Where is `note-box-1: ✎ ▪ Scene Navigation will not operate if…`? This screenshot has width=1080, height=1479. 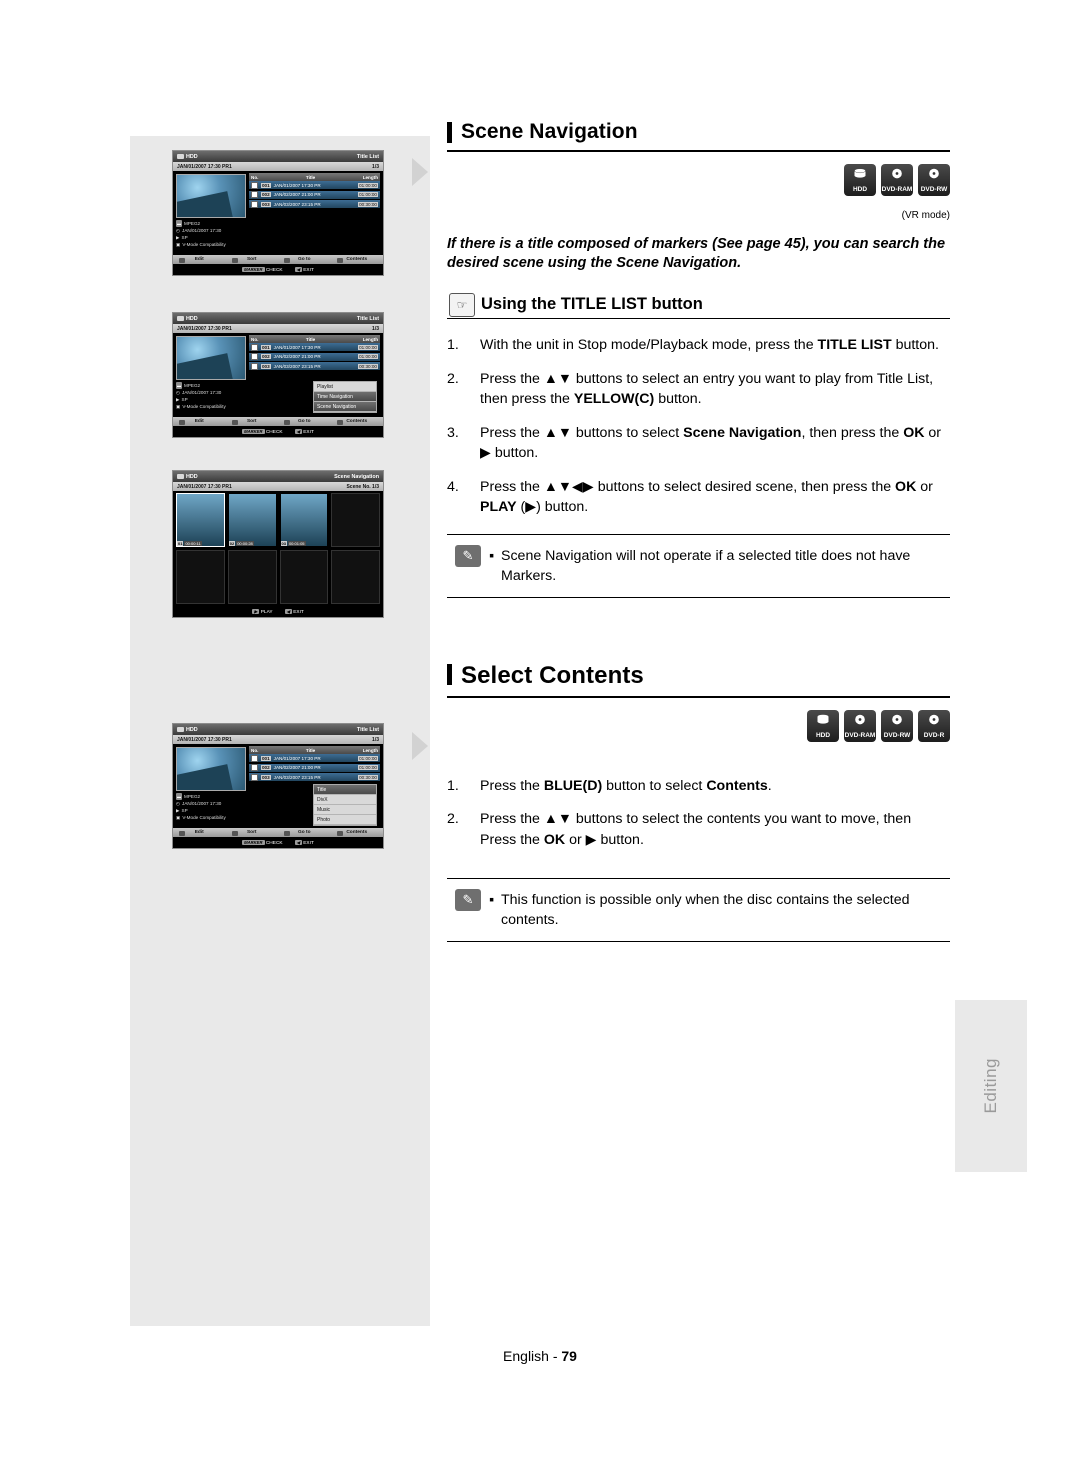
note-box-1: ✎ ▪ Scene Navigation will not operate if… is located at coordinates (698, 565).